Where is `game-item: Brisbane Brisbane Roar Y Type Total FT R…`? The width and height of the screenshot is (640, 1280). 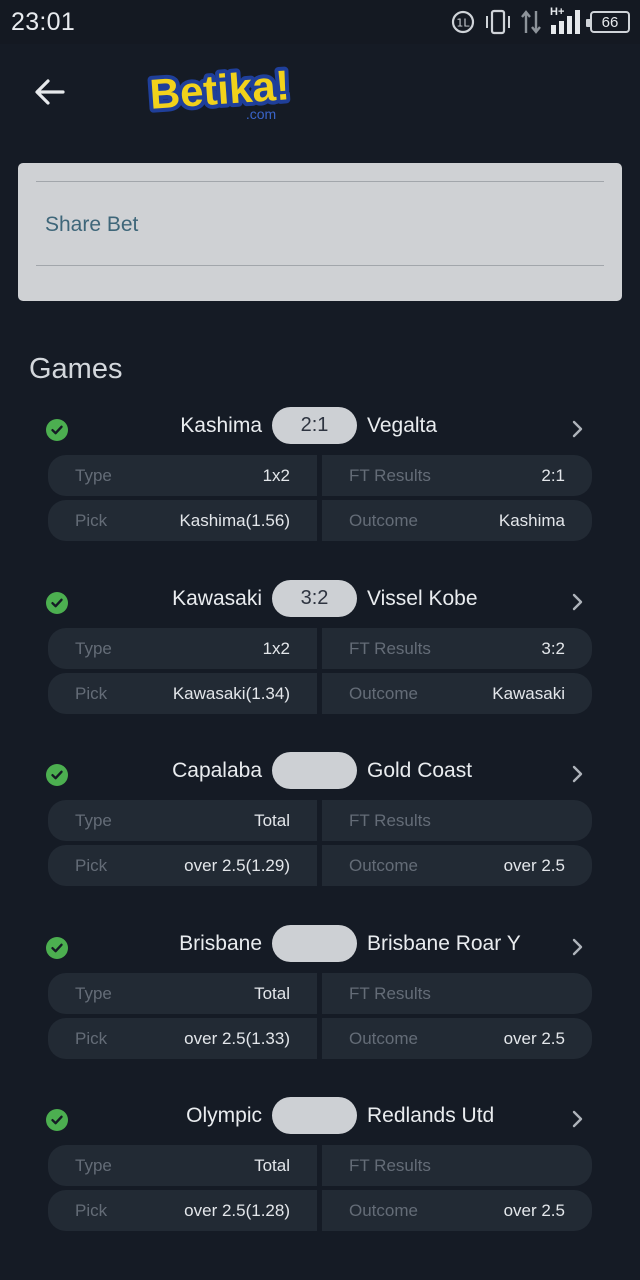
game-item: Brisbane Brisbane Roar Y Type Total FT R… is located at coordinates (320, 994).